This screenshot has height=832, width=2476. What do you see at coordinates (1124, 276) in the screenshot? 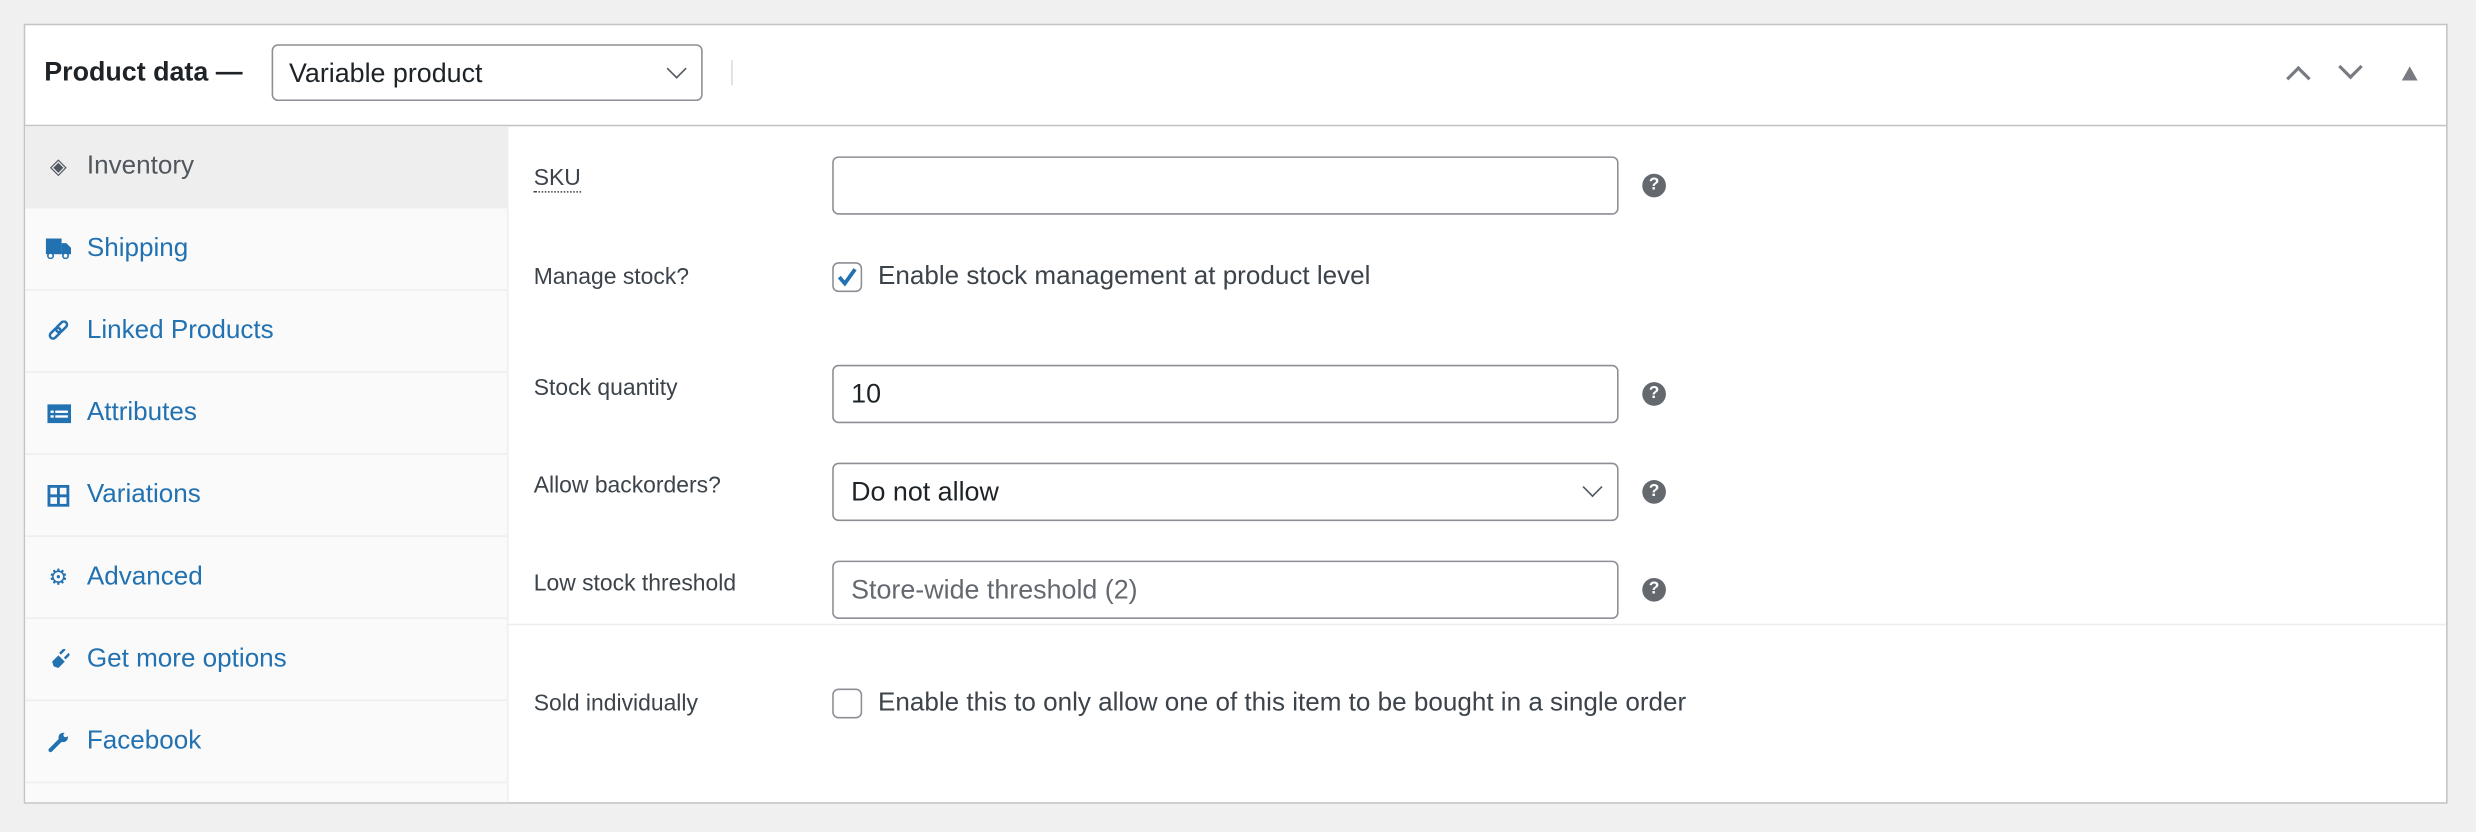
I see `manage-stock-checkbox-label: Enable stock management at product level` at bounding box center [1124, 276].